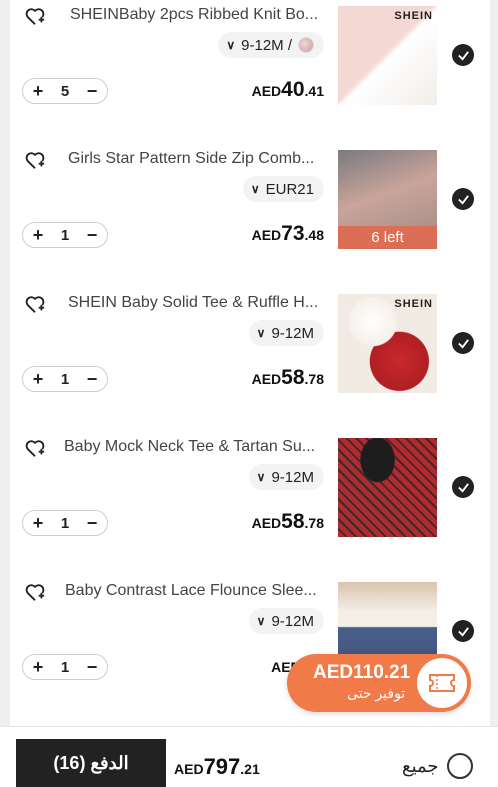  What do you see at coordinates (387, 487) in the screenshot?
I see `product-thumbnail` at bounding box center [387, 487].